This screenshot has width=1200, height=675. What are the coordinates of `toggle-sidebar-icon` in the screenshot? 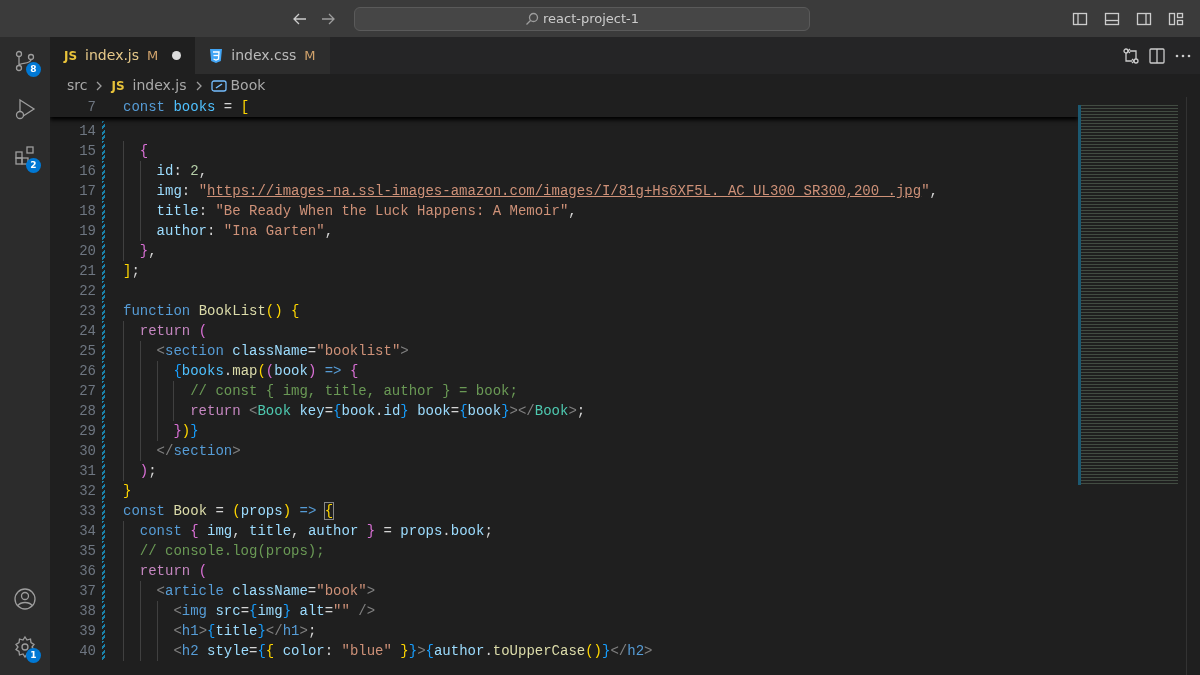 It's located at (1080, 18).